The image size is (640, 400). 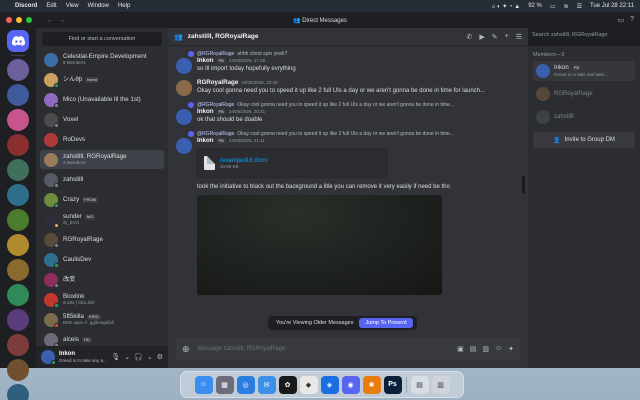 I want to click on emoji-icon: ☺, so click(x=498, y=349).